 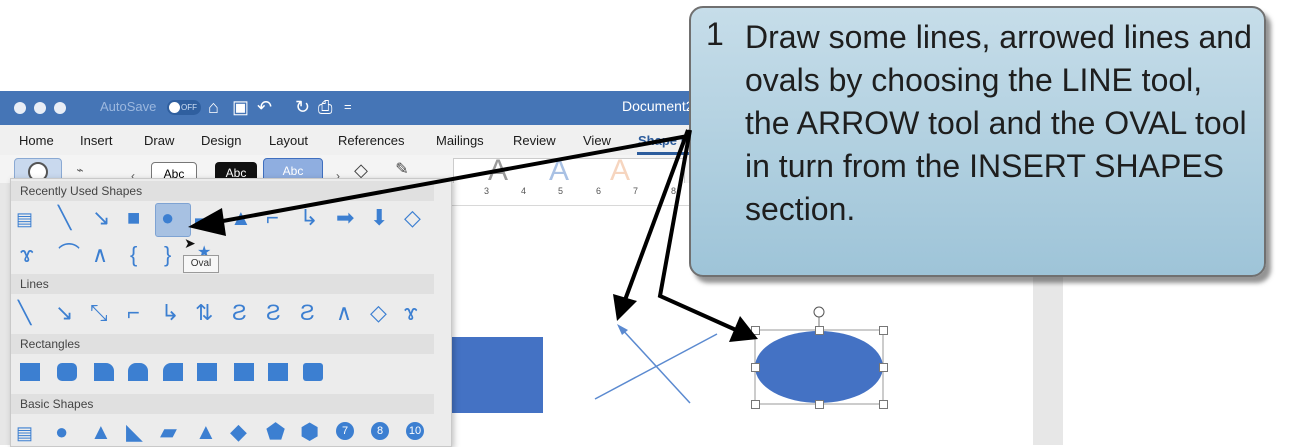 What do you see at coordinates (697, 230) in the screenshot?
I see `pointer-arrow-to-oval` at bounding box center [697, 230].